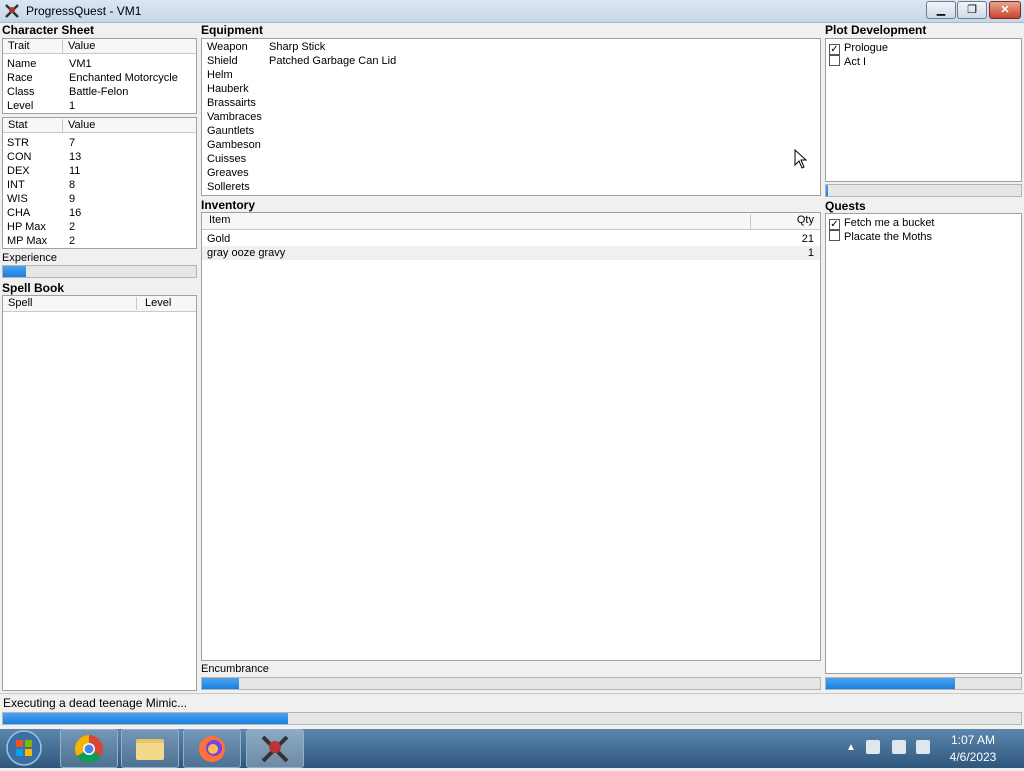 Image resolution: width=1024 pixels, height=771 pixels. What do you see at coordinates (507, 159) in the screenshot?
I see `equipment-row: Cuisses` at bounding box center [507, 159].